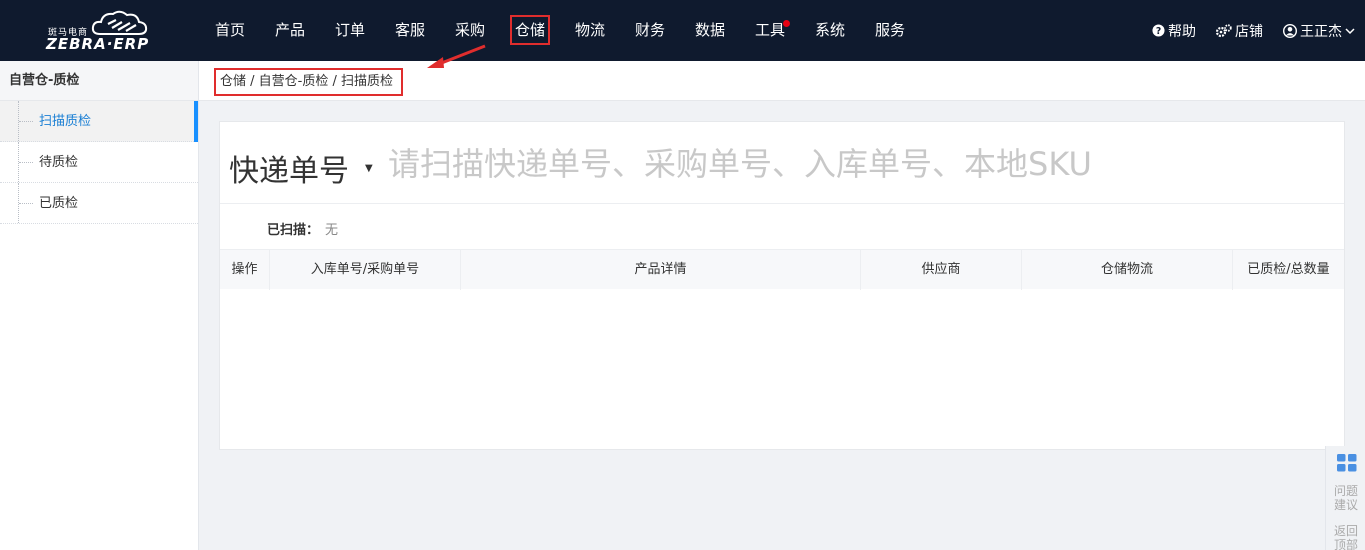 The height and width of the screenshot is (550, 1365). I want to click on scan-input, so click(858, 164).